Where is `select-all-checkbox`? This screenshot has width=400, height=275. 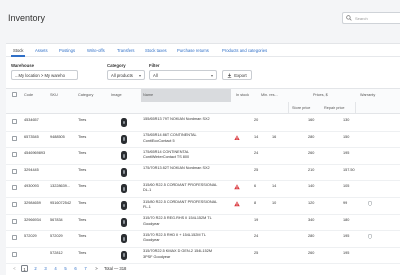
select-all-checkbox is located at coordinates (14, 94).